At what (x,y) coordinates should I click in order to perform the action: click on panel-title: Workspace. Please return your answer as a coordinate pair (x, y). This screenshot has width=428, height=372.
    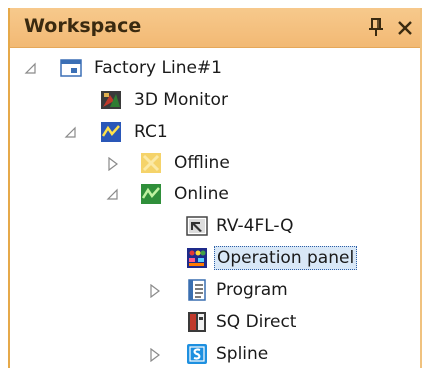
    Looking at the image, I should click on (83, 26).